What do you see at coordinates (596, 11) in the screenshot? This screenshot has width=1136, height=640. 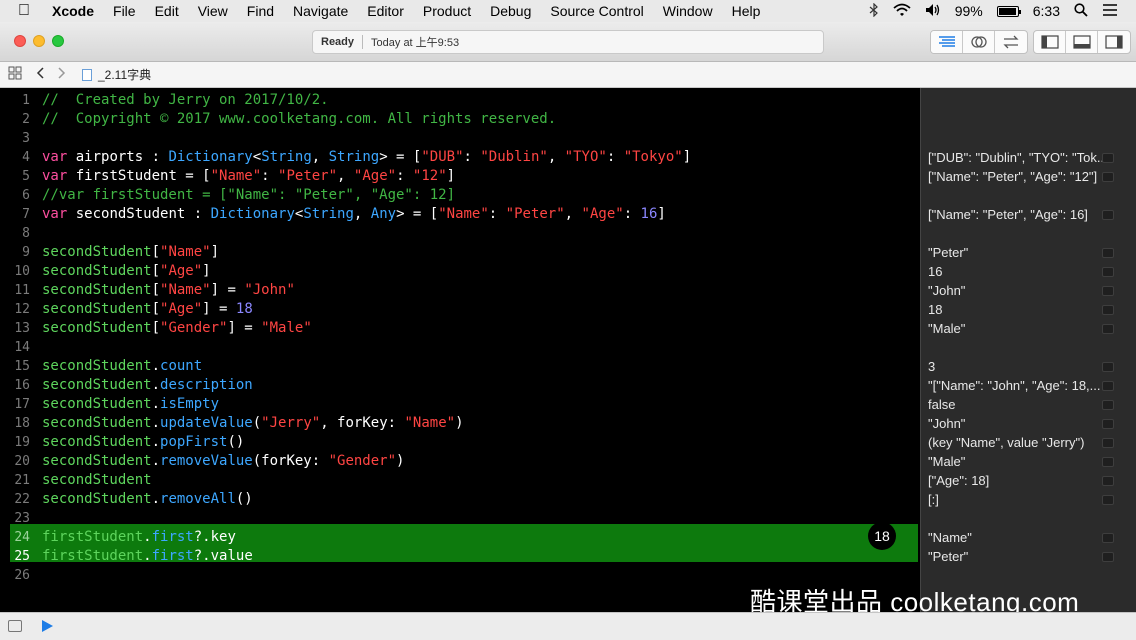 I see `menu-source-control: Source Control` at bounding box center [596, 11].